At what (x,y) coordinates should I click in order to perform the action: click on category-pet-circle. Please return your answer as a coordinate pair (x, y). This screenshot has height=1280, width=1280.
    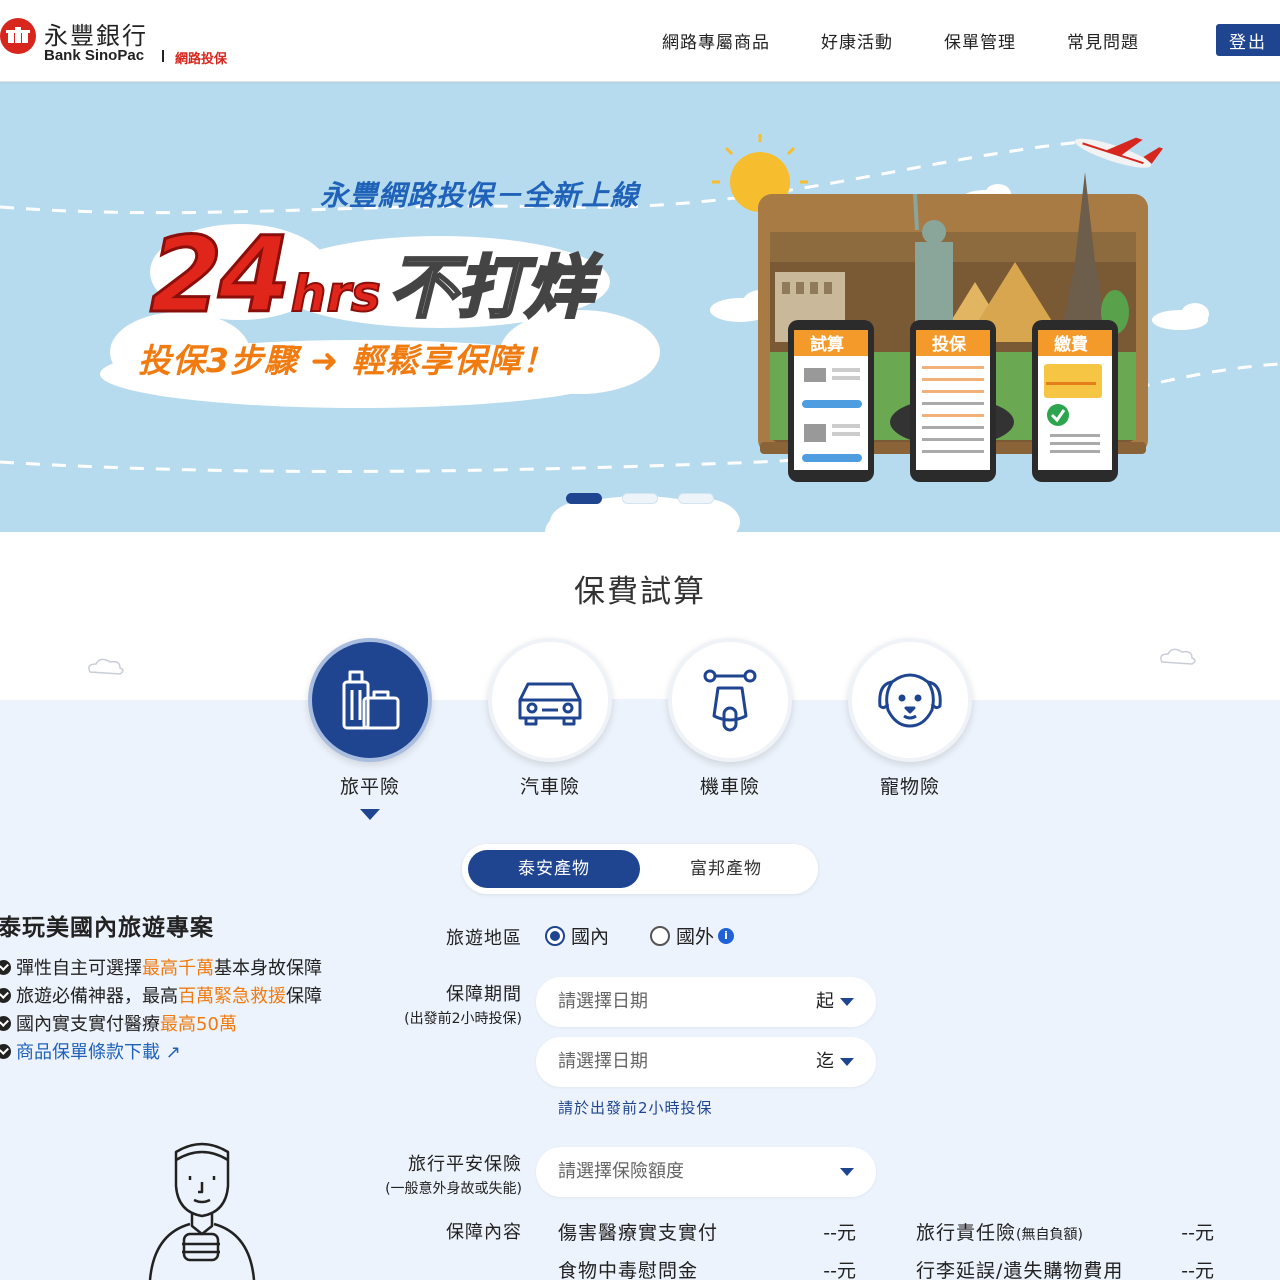
    Looking at the image, I should click on (910, 700).